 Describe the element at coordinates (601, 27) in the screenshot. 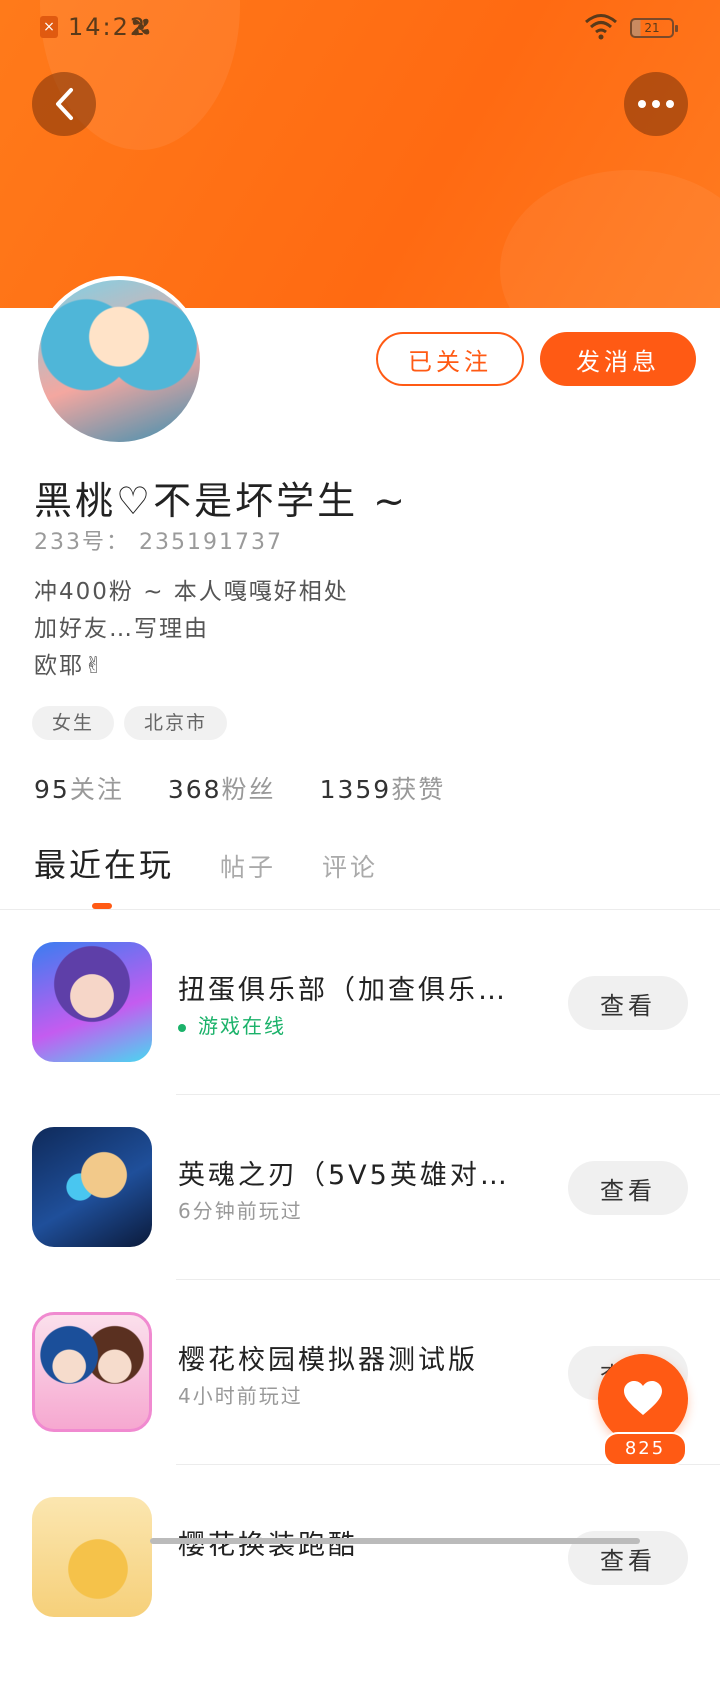

I see `wifi-icon` at that location.